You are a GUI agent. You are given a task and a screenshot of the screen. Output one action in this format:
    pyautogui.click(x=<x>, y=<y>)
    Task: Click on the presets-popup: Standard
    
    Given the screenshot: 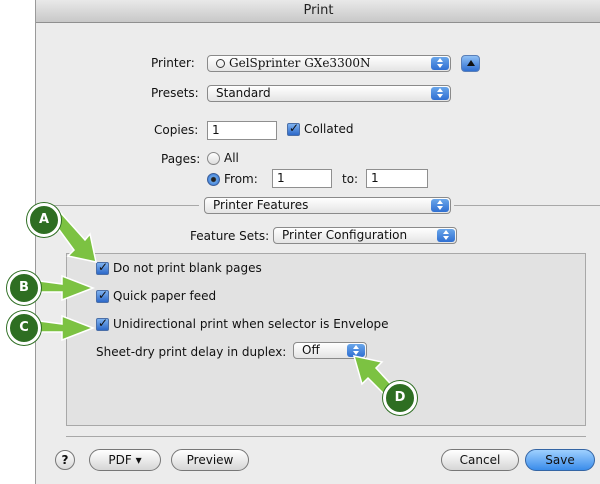 What is the action you would take?
    pyautogui.click(x=329, y=93)
    